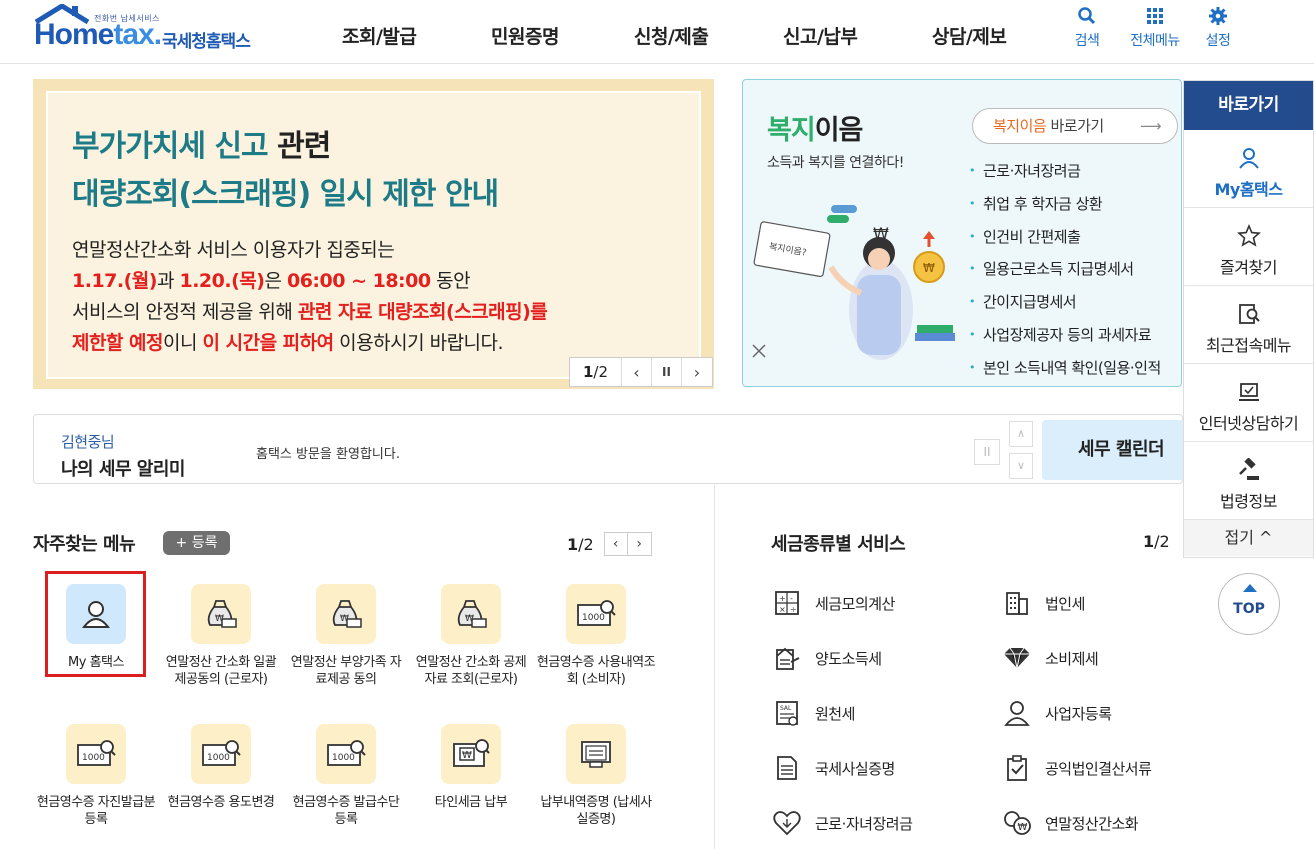 The image size is (1314, 849). Describe the element at coordinates (346, 636) in the screenshot. I see `freq-item-dependent-consent: ₩ 연말정산 부양가족 자료제공 동의` at that location.